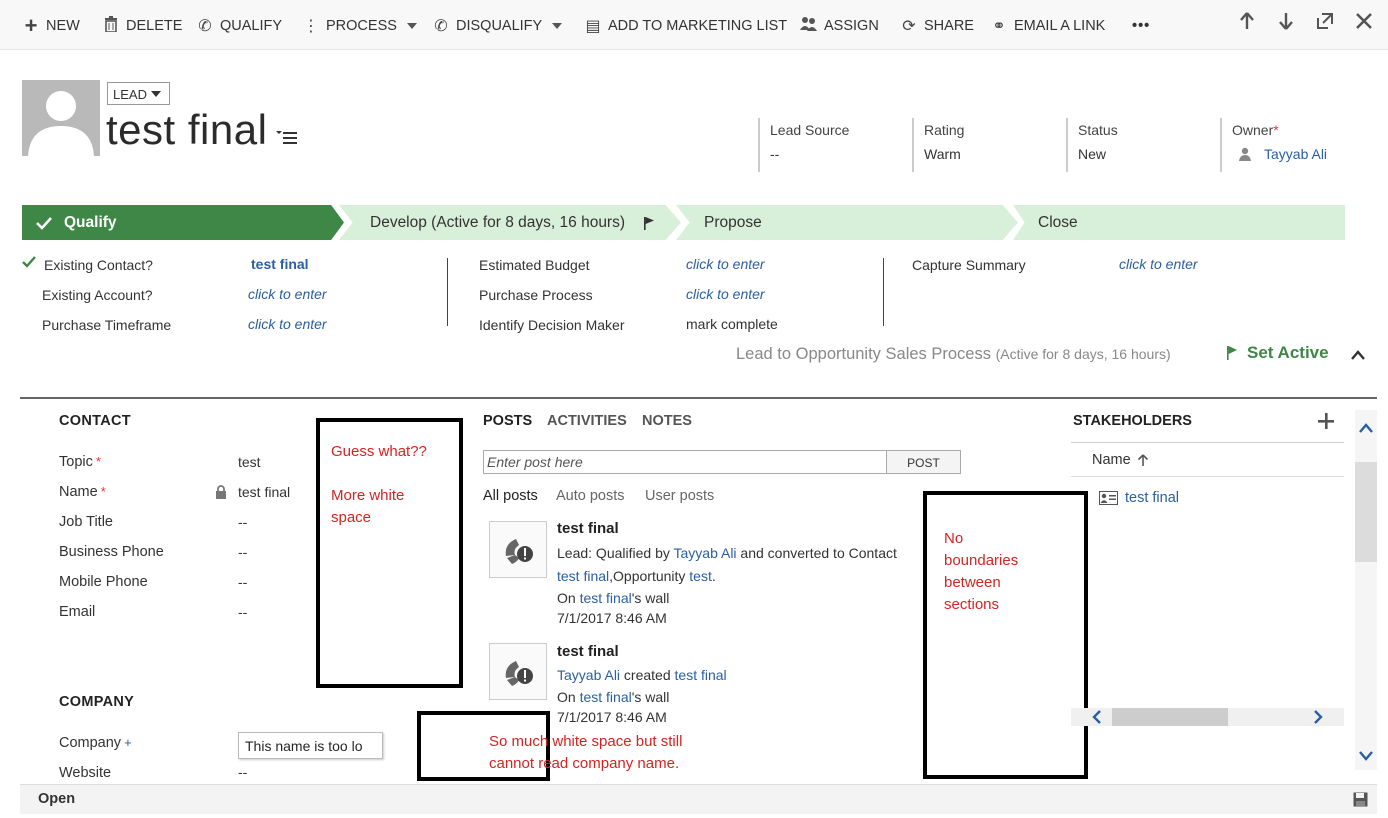  I want to click on step-label: Existing Account?, so click(97, 295).